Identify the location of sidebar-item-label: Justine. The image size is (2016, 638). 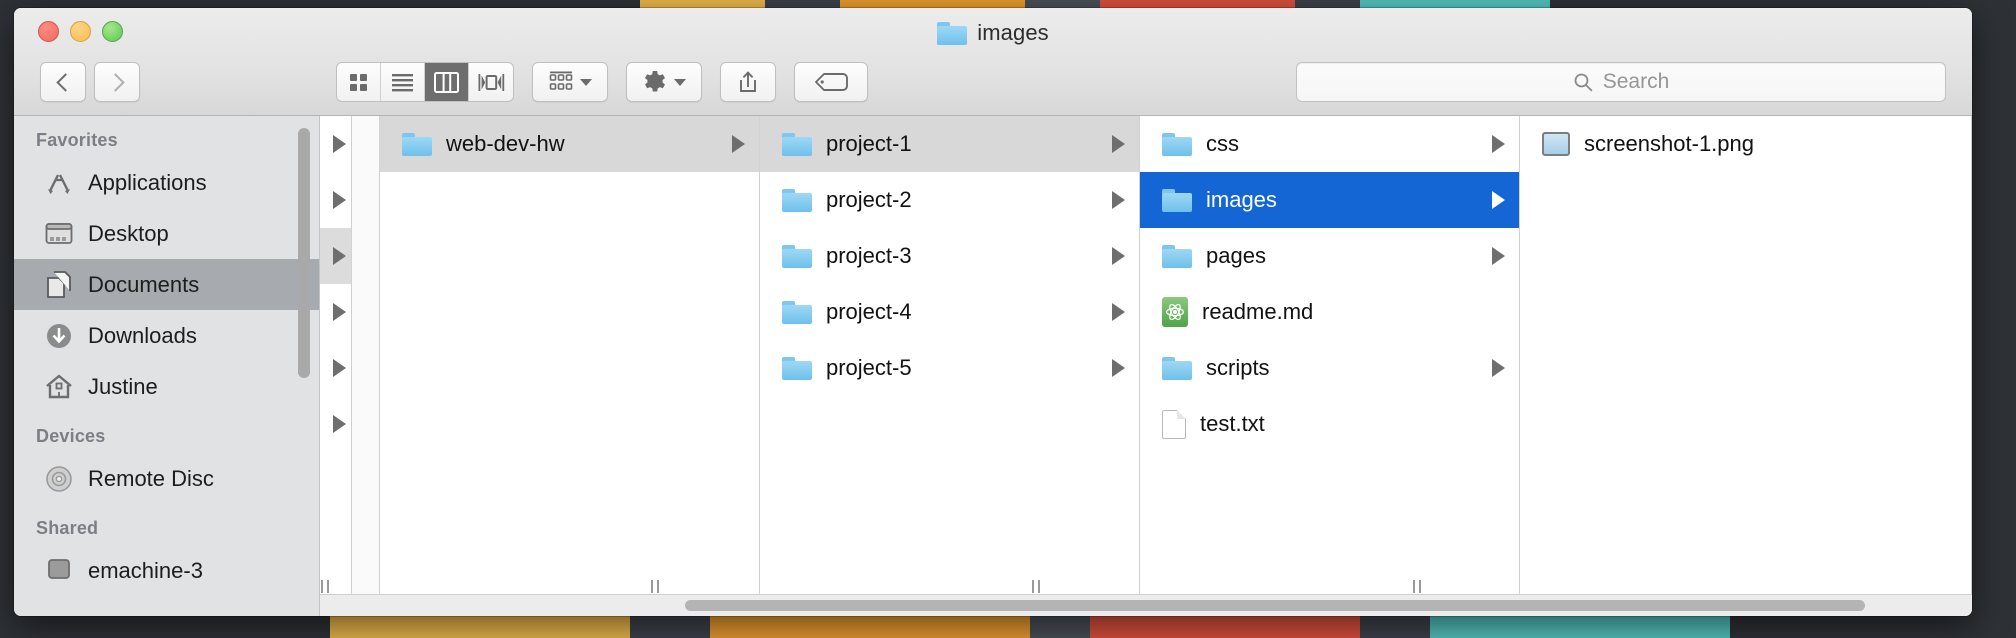
(123, 386).